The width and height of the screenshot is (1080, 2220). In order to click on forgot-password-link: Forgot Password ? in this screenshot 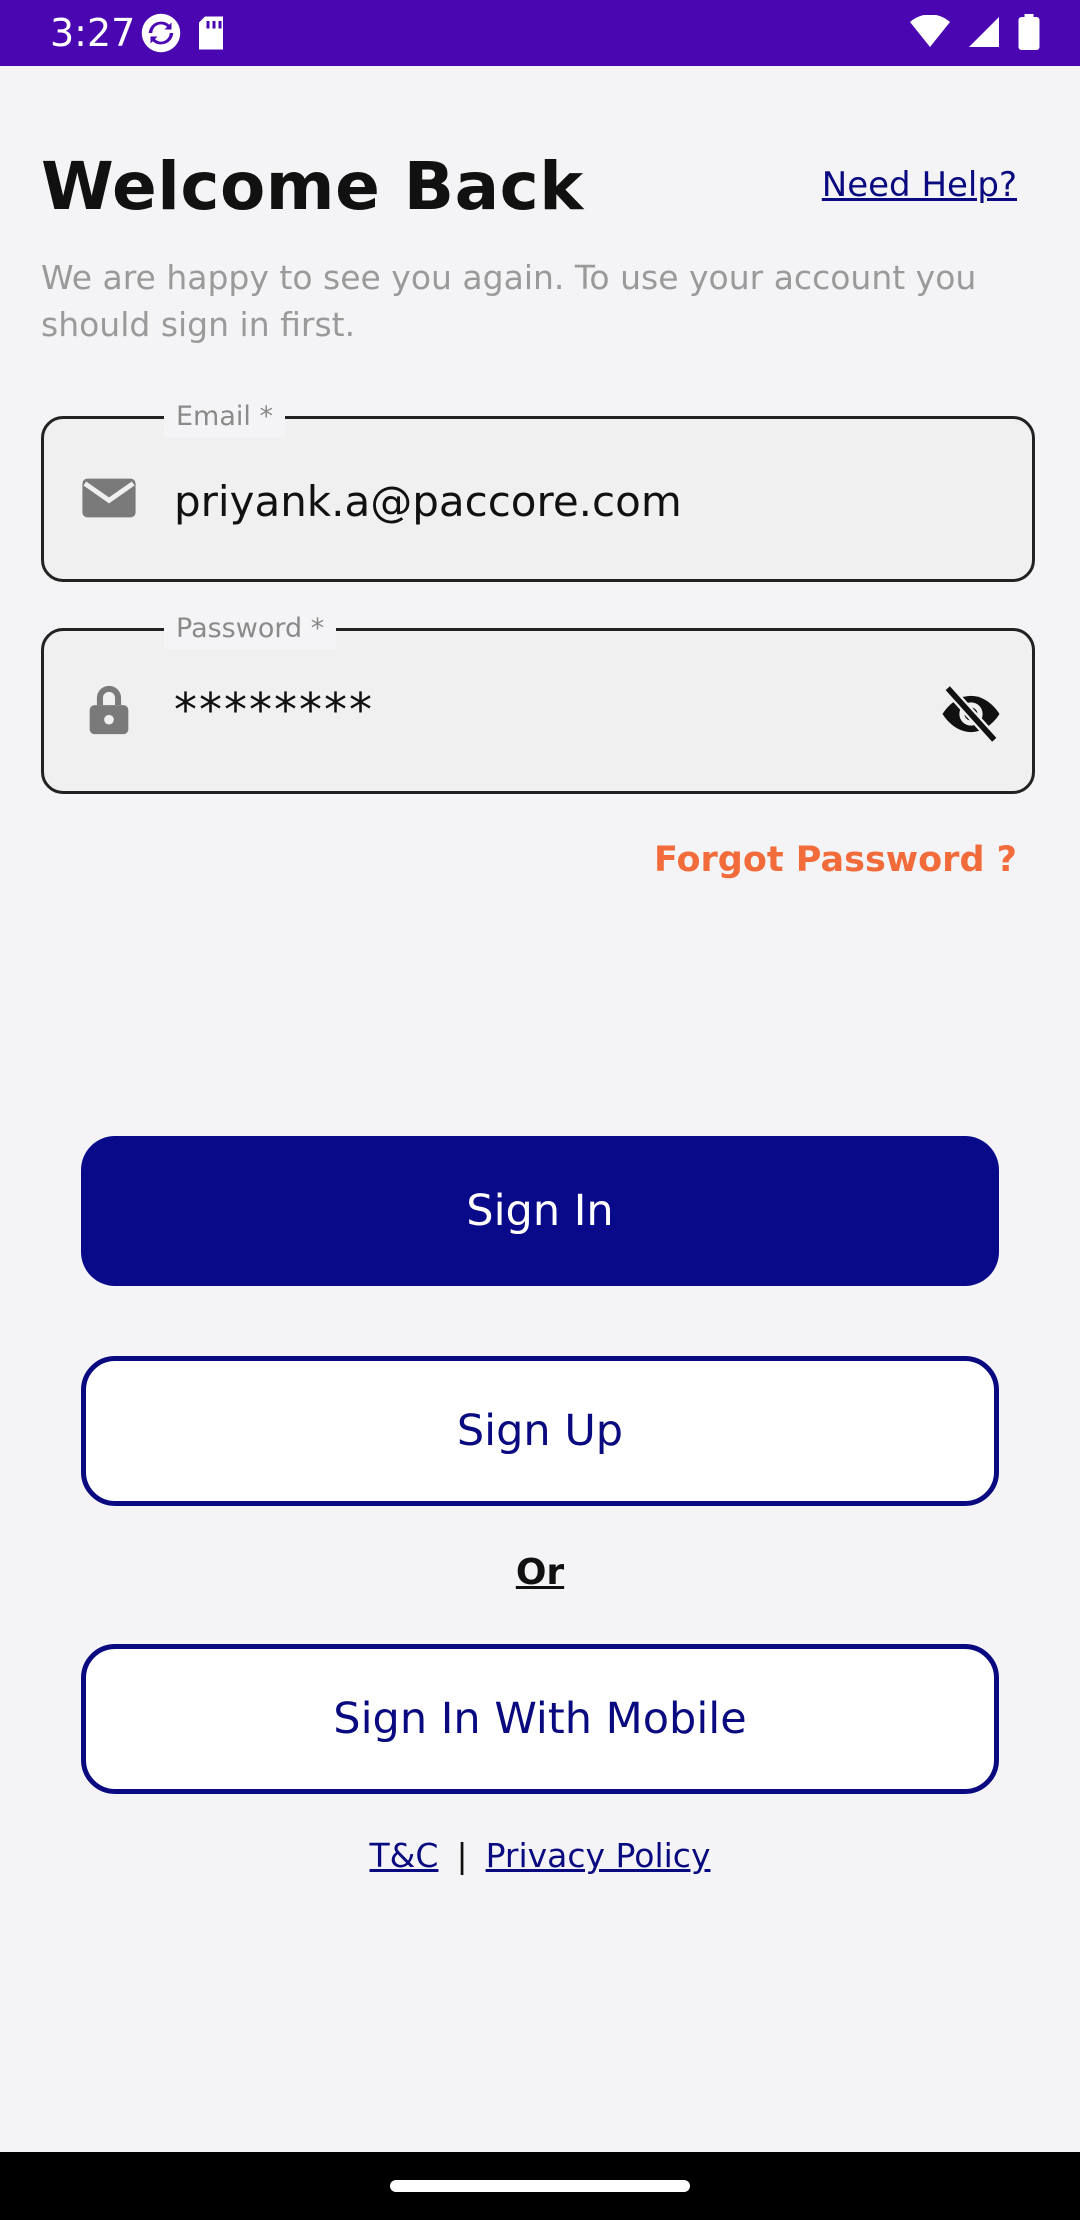, I will do `click(835, 860)`.